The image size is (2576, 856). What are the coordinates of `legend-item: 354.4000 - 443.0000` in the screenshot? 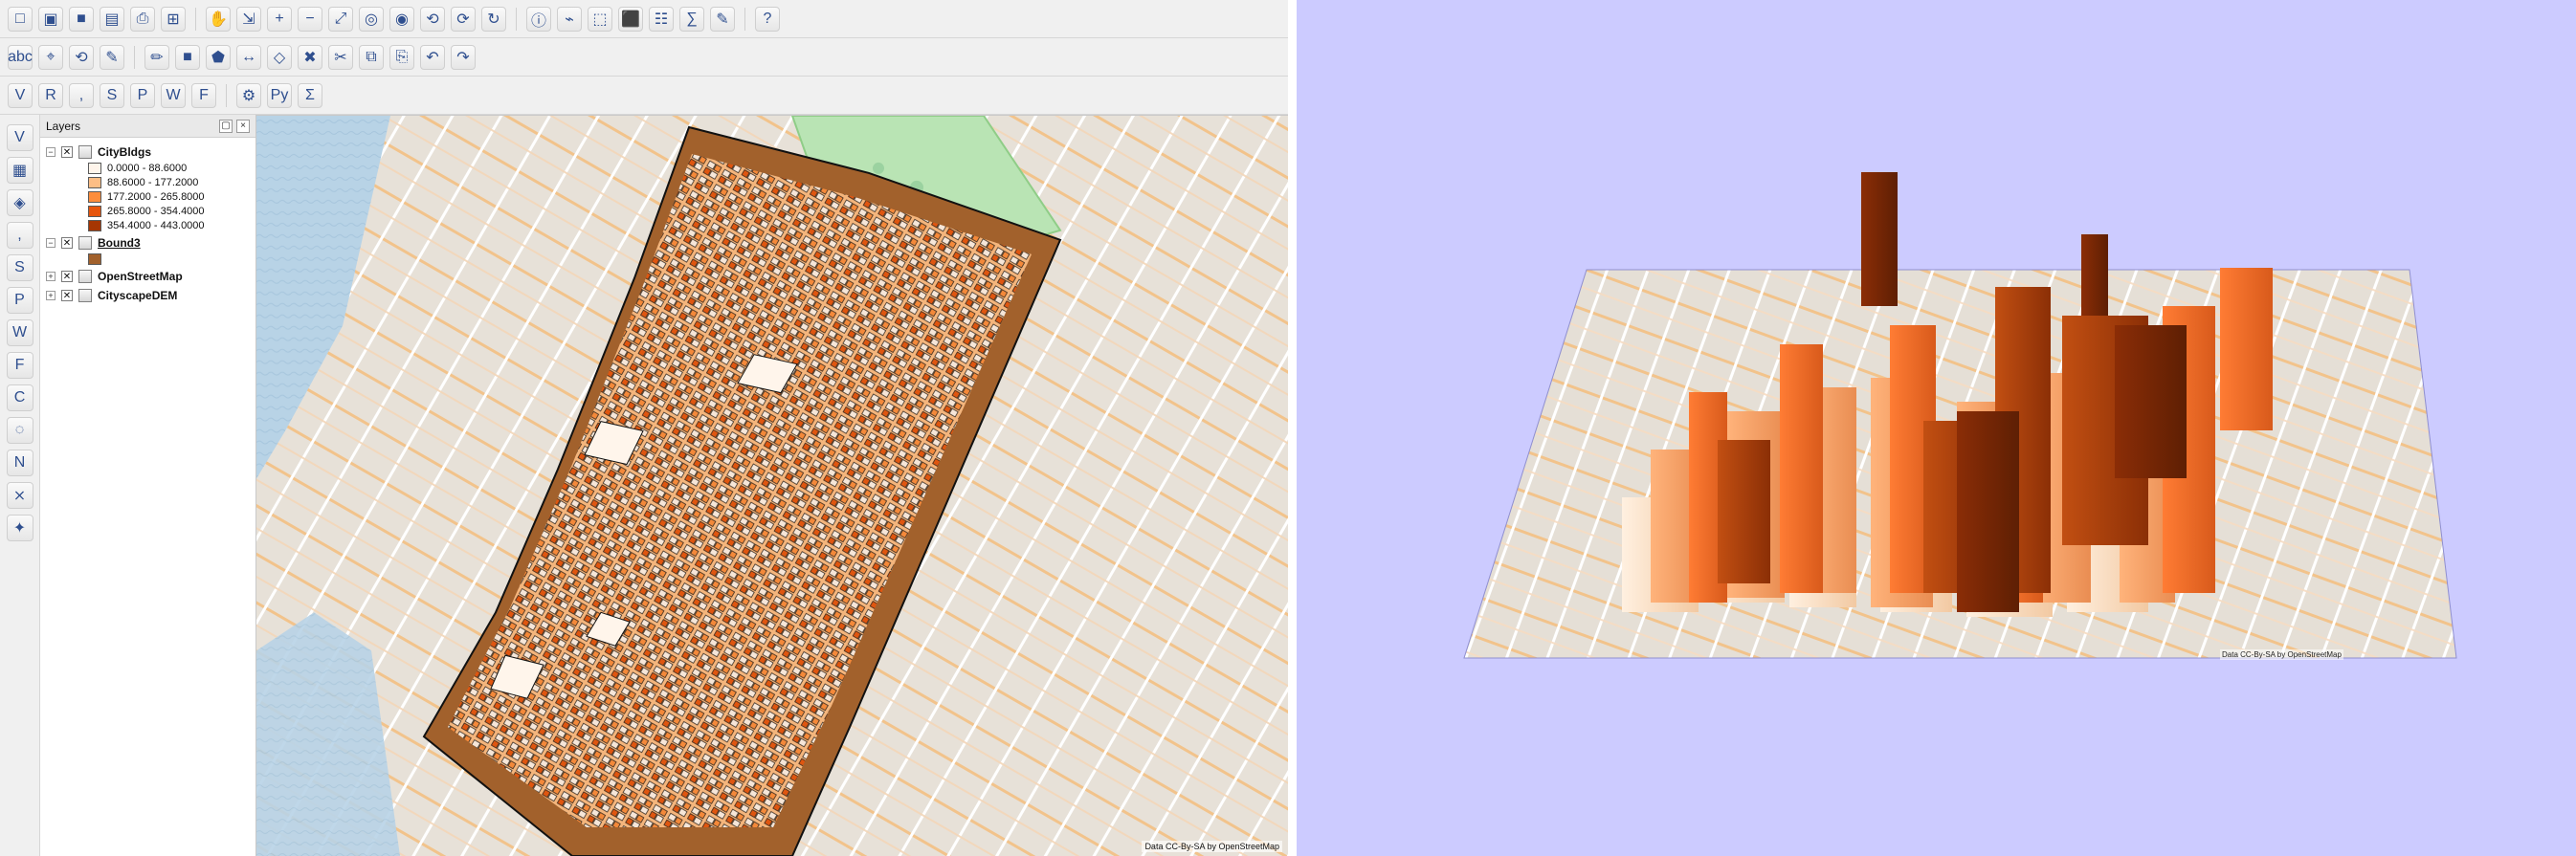 It's located at (148, 225).